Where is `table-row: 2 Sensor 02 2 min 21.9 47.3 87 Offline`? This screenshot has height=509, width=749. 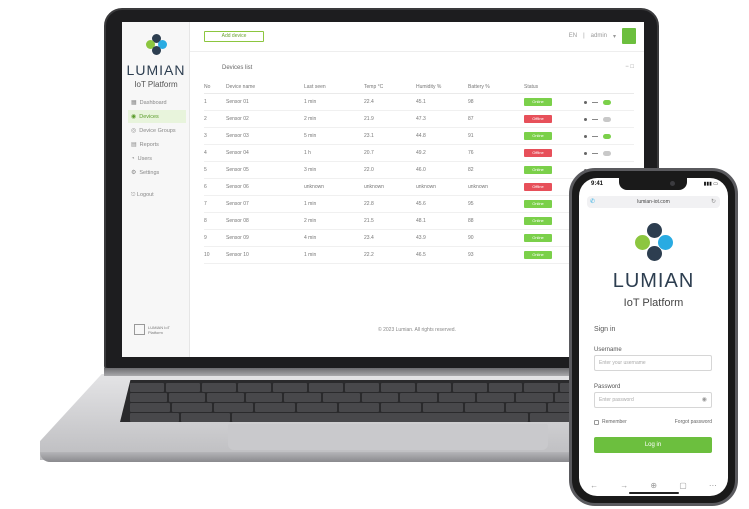 table-row: 2 Sensor 02 2 min 21.9 47.3 87 Offline is located at coordinates (419, 119).